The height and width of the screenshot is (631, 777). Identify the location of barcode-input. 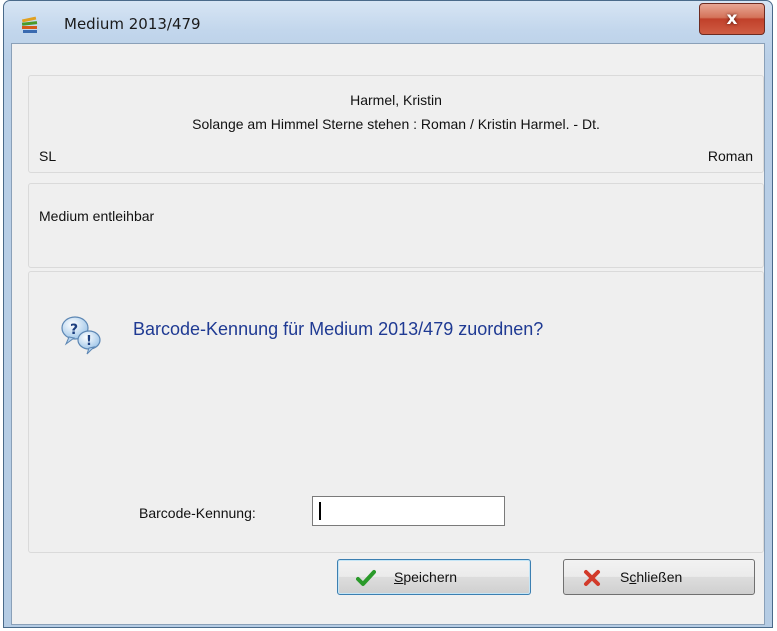
(408, 511).